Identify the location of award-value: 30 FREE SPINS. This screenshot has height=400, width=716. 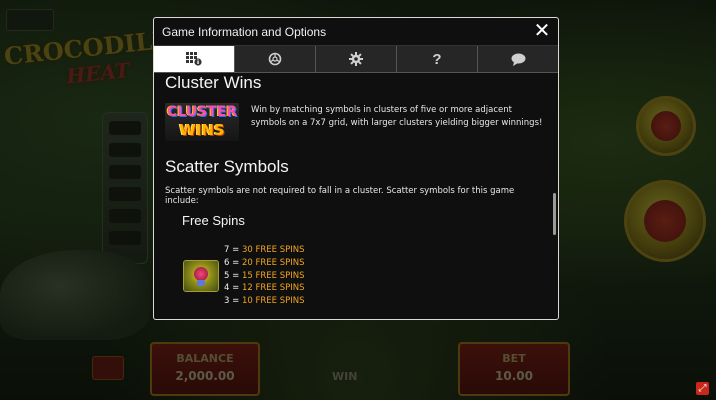
(273, 250).